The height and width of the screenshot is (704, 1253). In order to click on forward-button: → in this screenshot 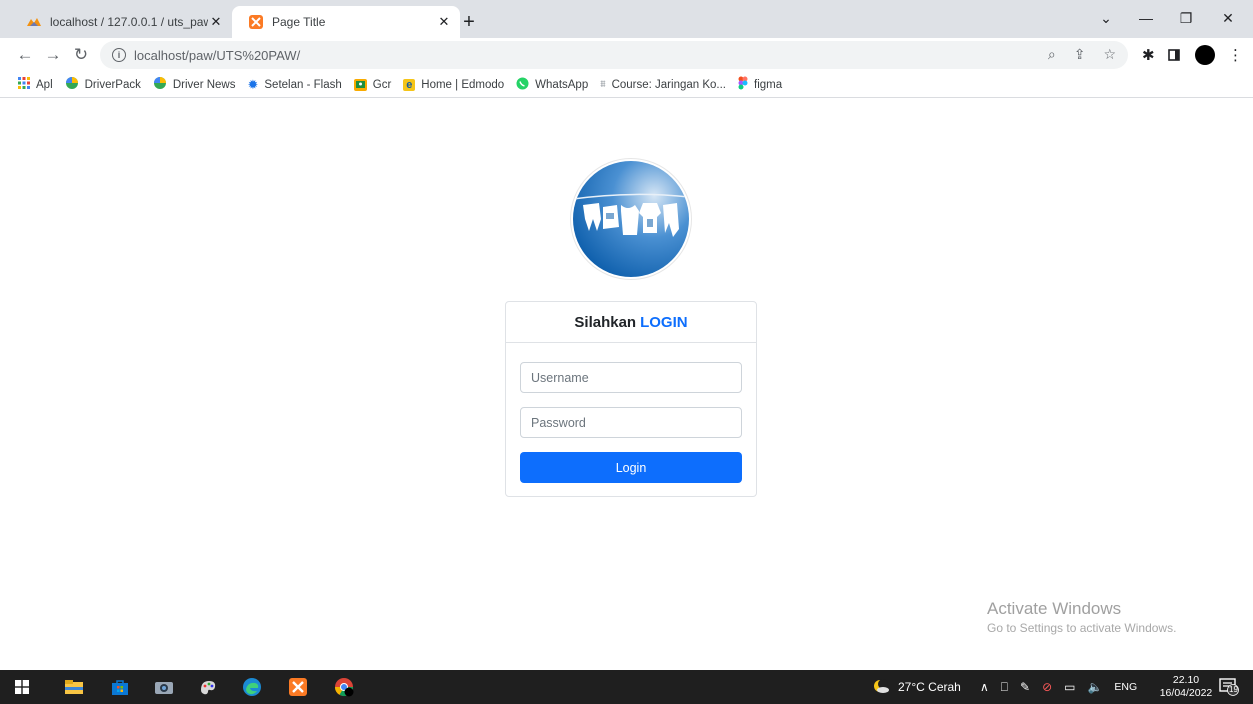, I will do `click(53, 55)`.